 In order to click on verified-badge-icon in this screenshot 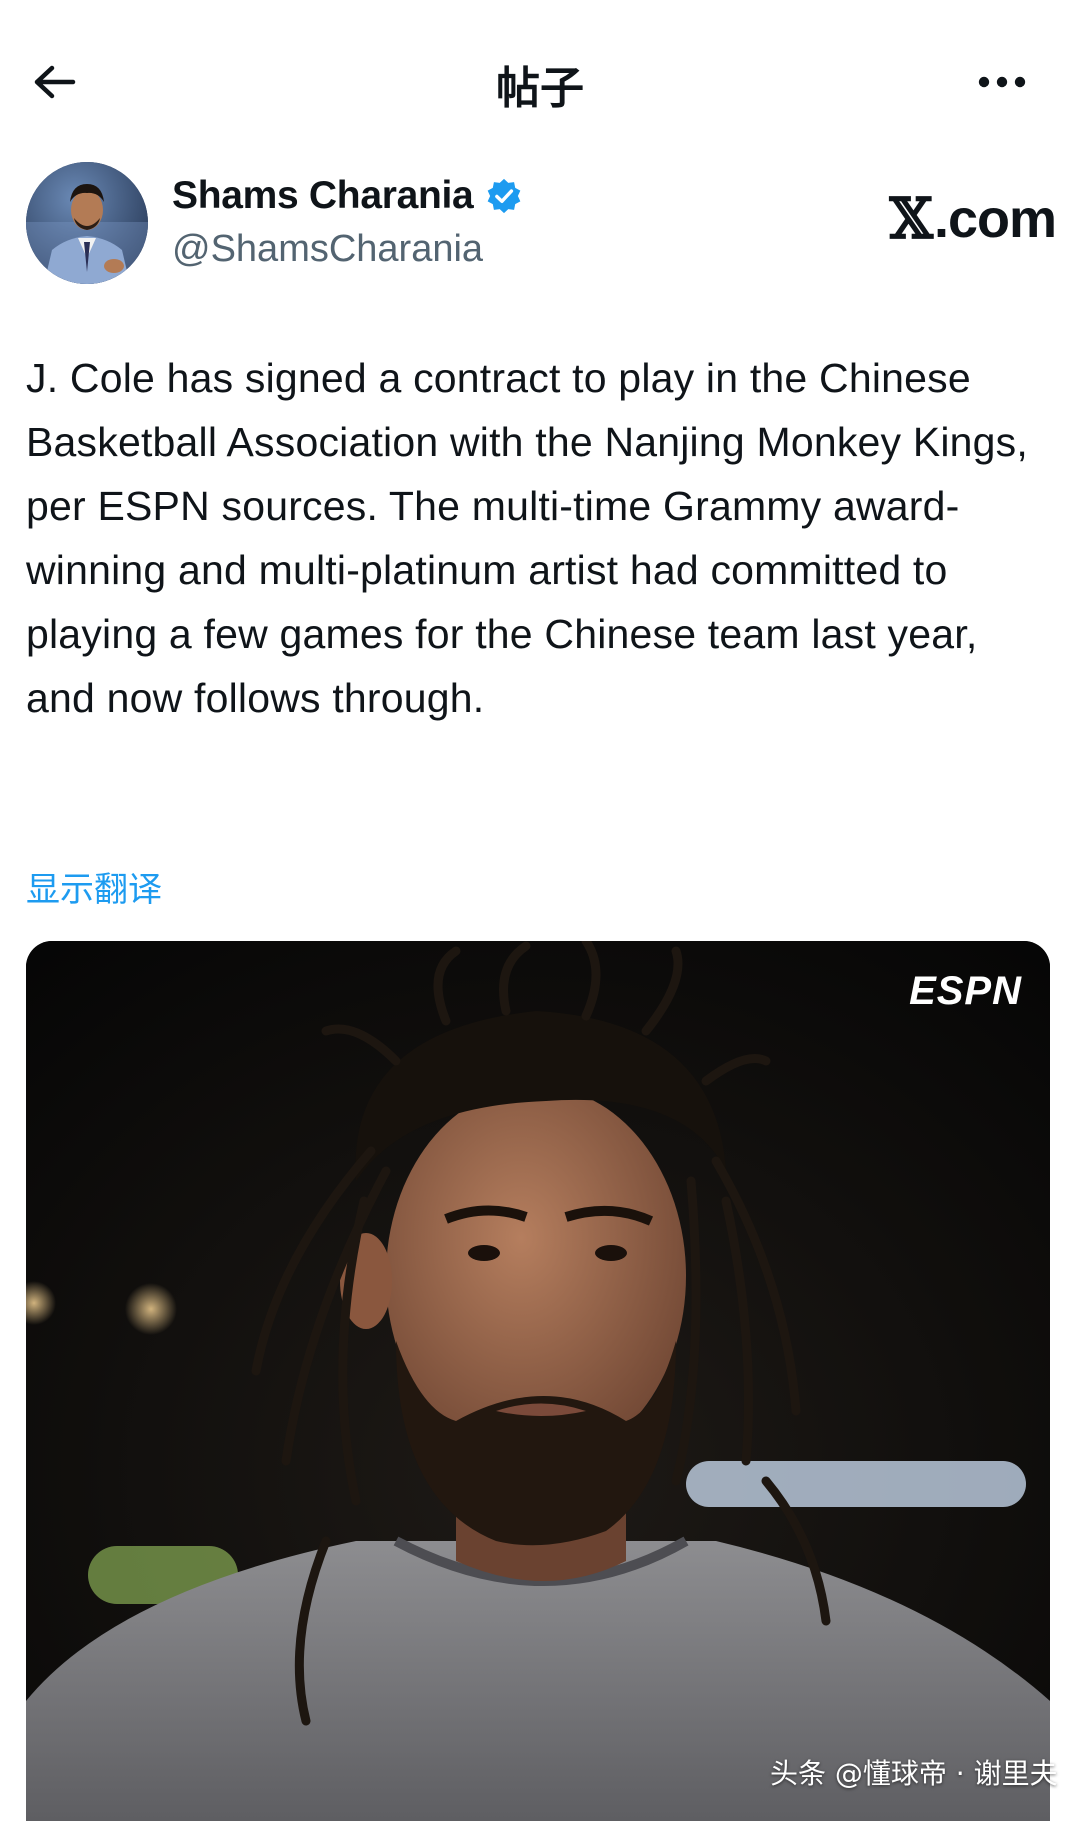, I will do `click(504, 196)`.